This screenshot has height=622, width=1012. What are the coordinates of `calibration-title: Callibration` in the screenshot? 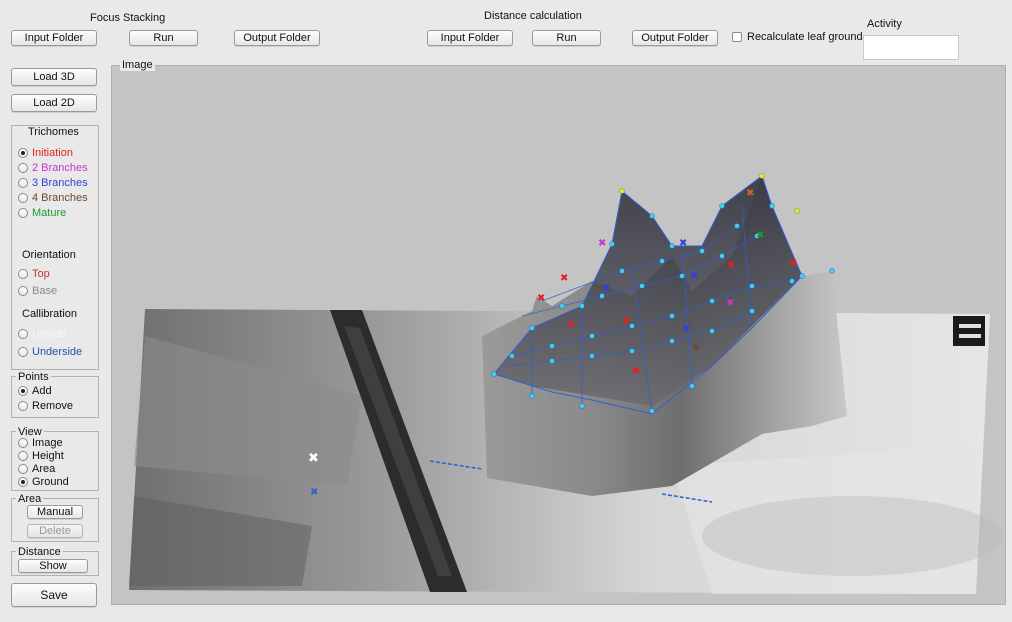 It's located at (50, 314).